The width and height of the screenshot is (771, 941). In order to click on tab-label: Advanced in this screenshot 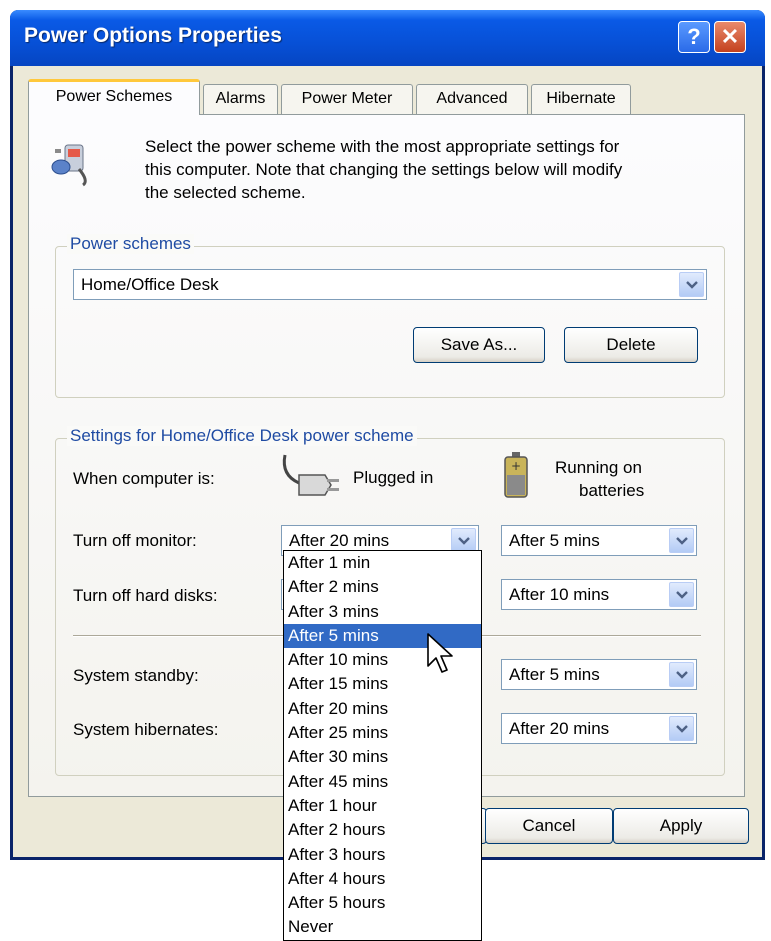, I will do `click(472, 98)`.